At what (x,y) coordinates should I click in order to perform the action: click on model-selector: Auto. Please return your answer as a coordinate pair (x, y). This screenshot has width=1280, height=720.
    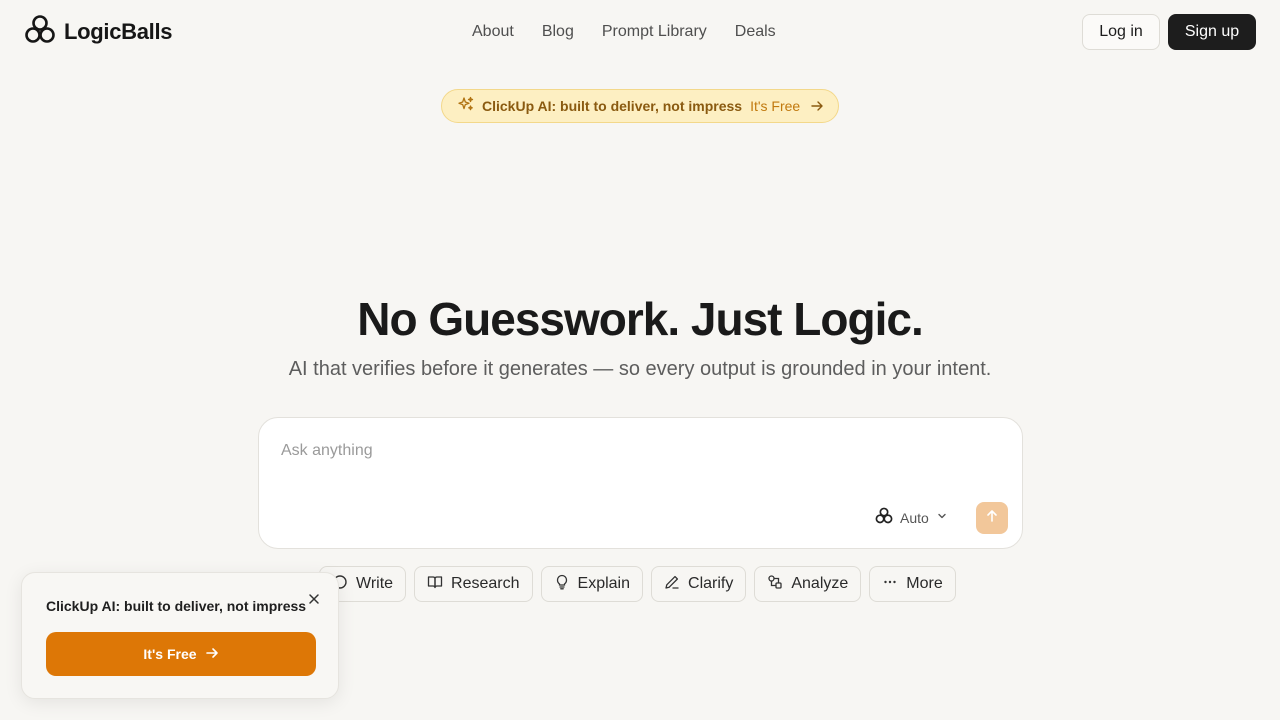
    Looking at the image, I should click on (911, 518).